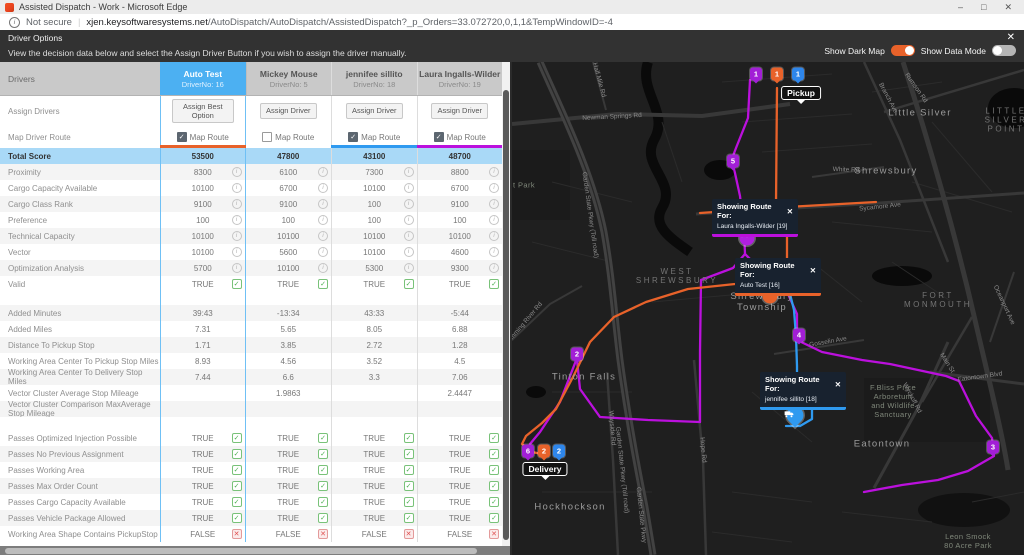 The width and height of the screenshot is (1024, 555). What do you see at coordinates (202, 156) in the screenshot?
I see `total-score-value: 53500` at bounding box center [202, 156].